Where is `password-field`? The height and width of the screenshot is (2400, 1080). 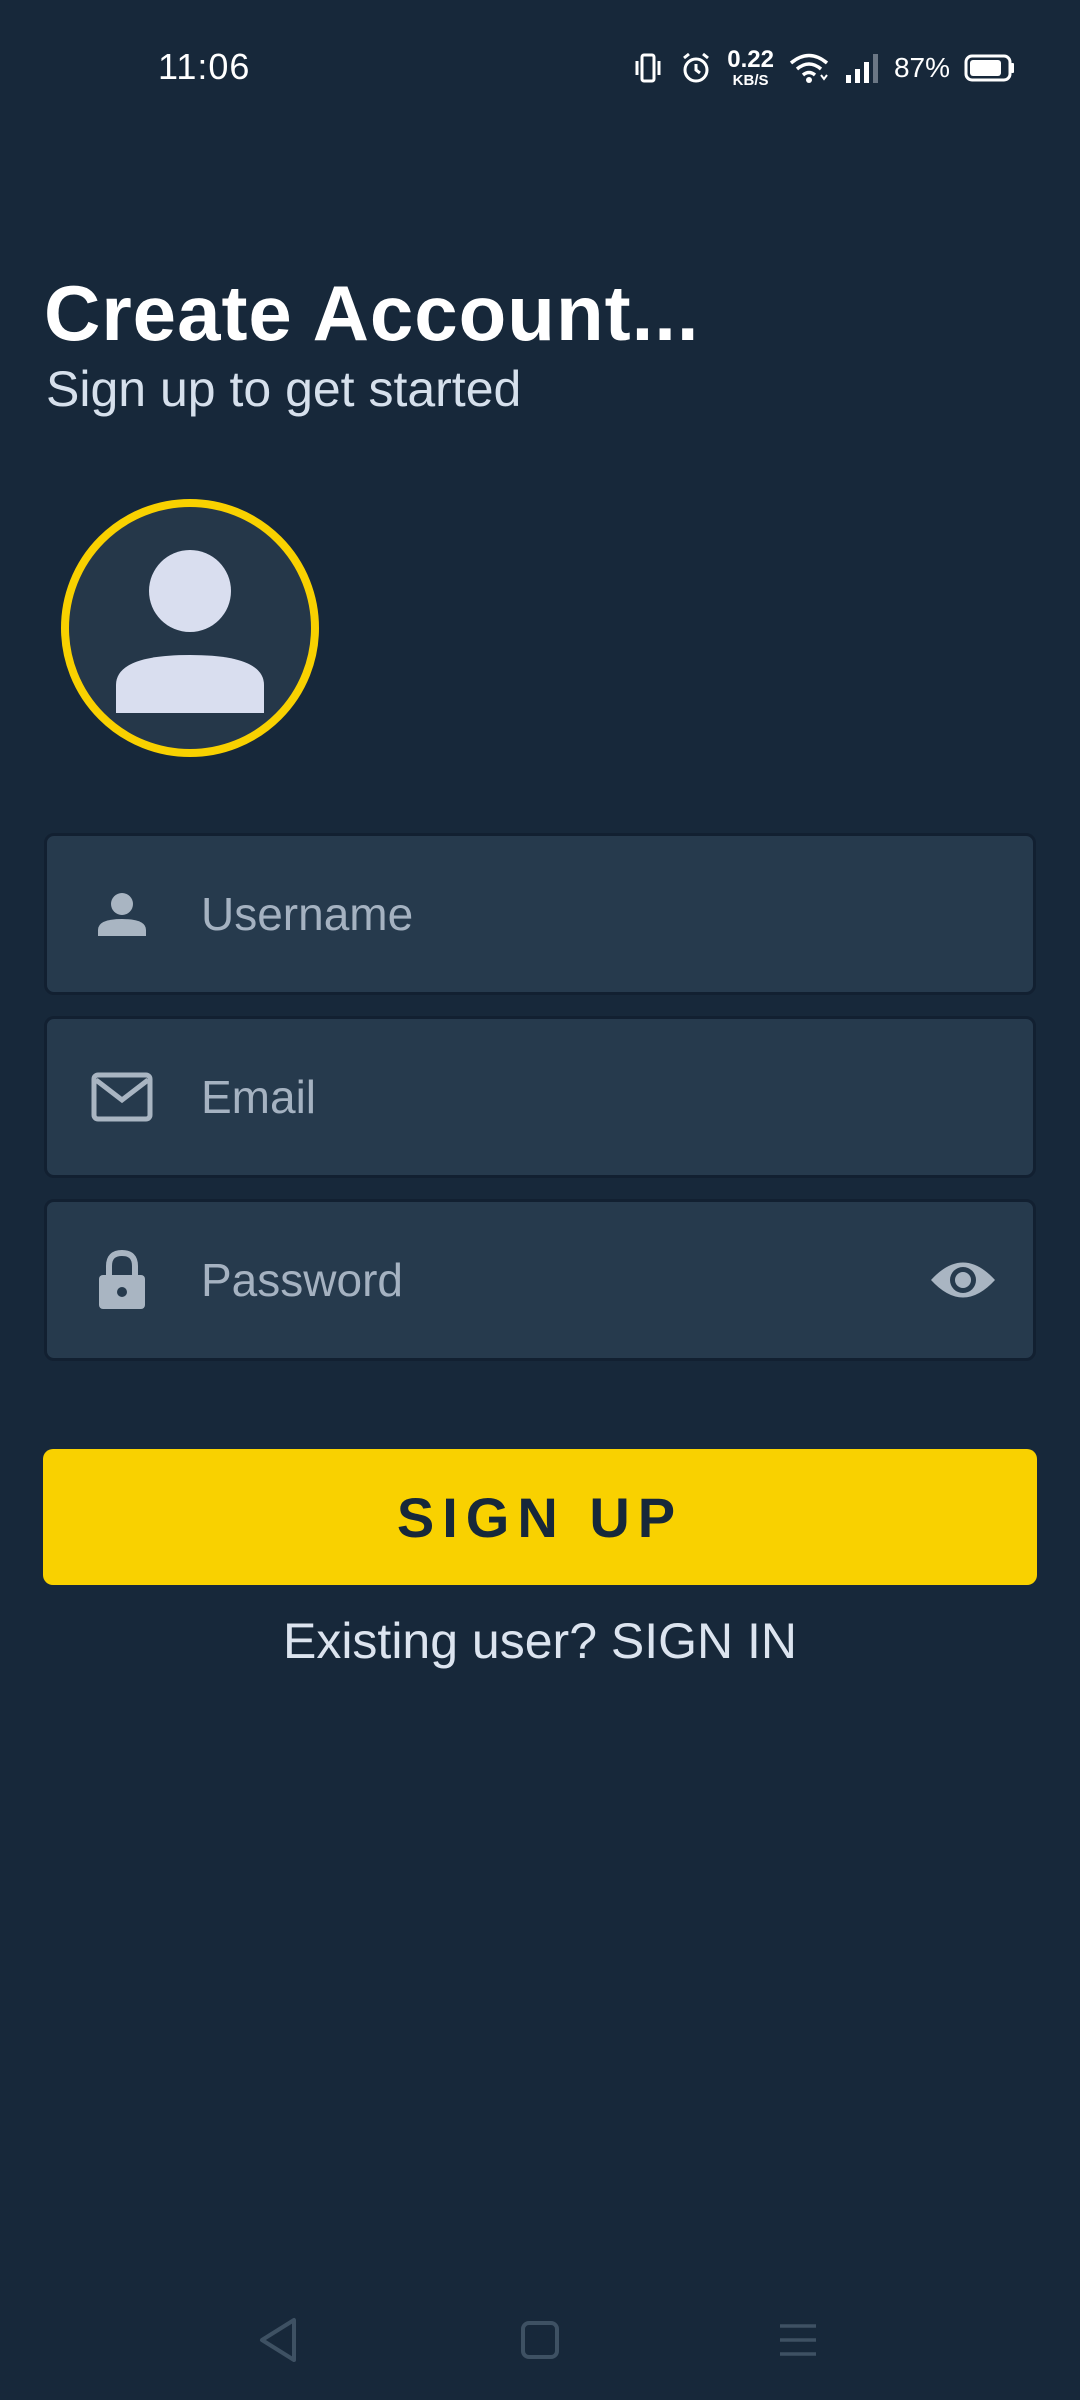
password-field is located at coordinates (540, 1280).